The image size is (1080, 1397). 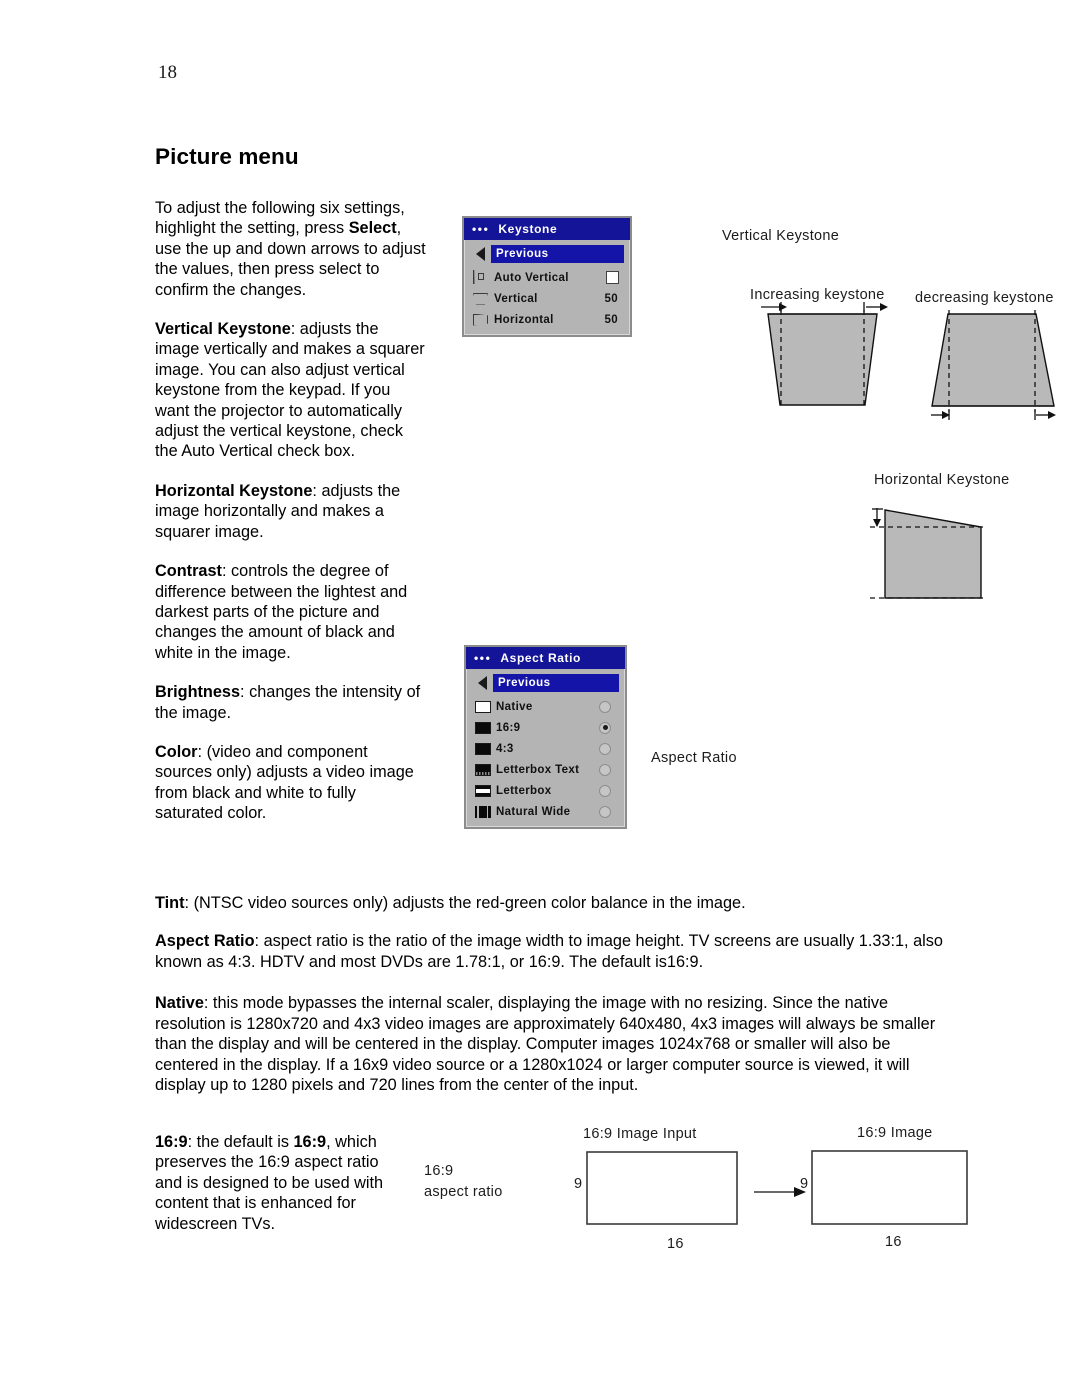 What do you see at coordinates (893, 1242) in the screenshot?
I see `figure-output-width-label: 16` at bounding box center [893, 1242].